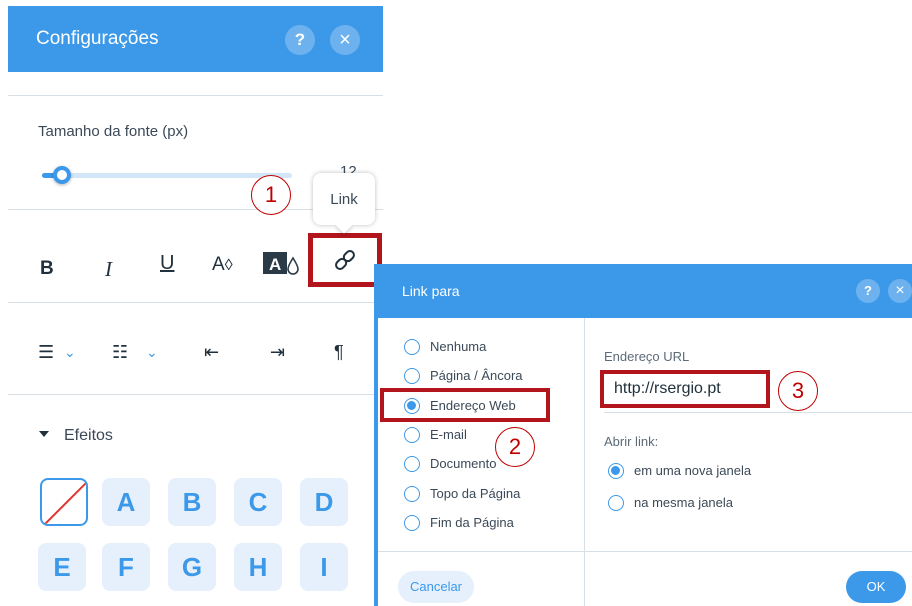 This screenshot has width=912, height=606. Describe the element at coordinates (431, 291) in the screenshot. I see `dialog-title: Link para` at that location.